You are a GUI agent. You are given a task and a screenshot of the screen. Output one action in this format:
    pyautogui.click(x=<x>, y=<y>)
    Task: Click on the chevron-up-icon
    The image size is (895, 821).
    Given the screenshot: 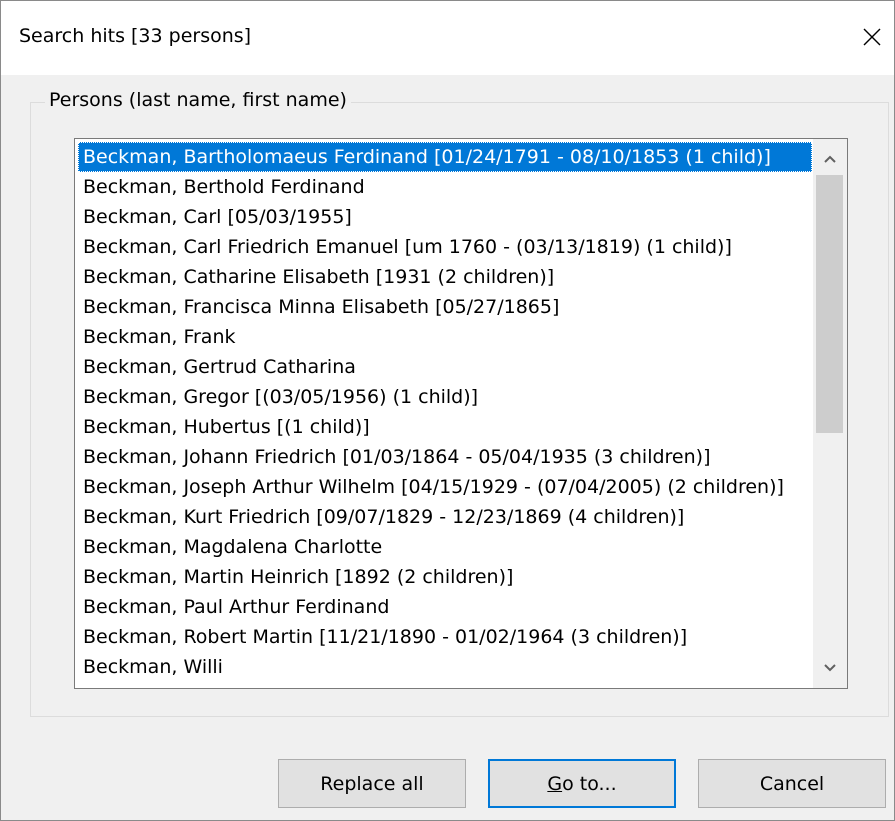 What is the action you would take?
    pyautogui.click(x=830, y=159)
    